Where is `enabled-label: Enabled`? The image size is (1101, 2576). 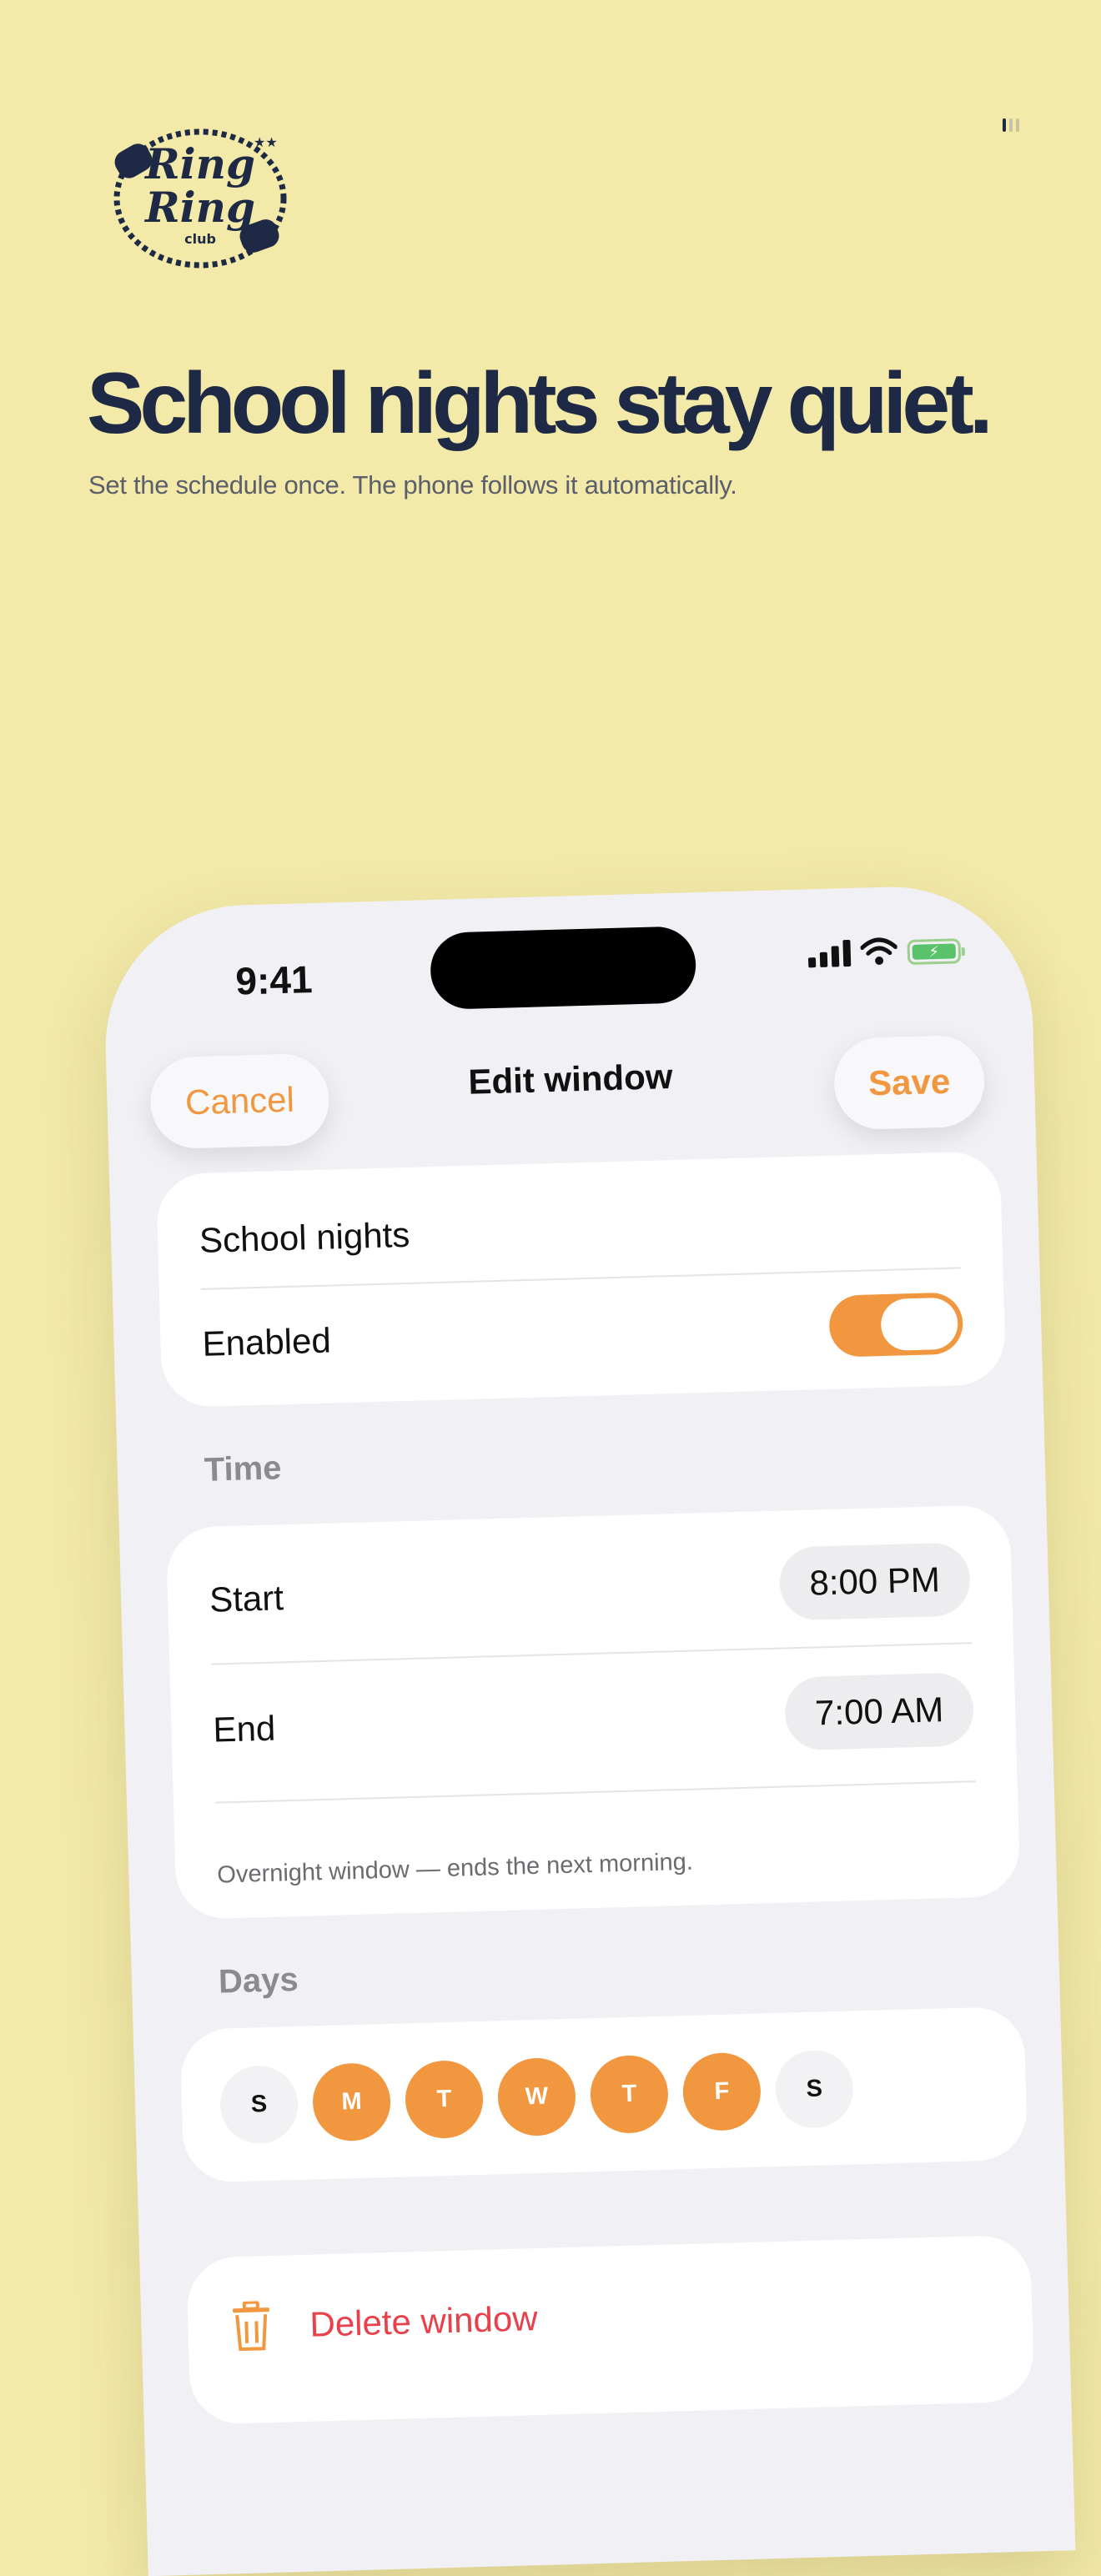 enabled-label: Enabled is located at coordinates (266, 1341).